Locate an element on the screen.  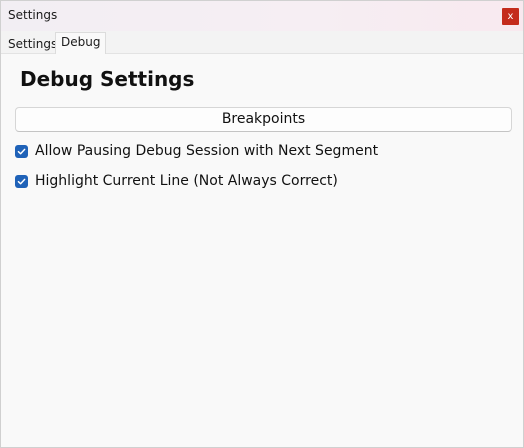
allow-pausing-checkbox is located at coordinates (21, 151).